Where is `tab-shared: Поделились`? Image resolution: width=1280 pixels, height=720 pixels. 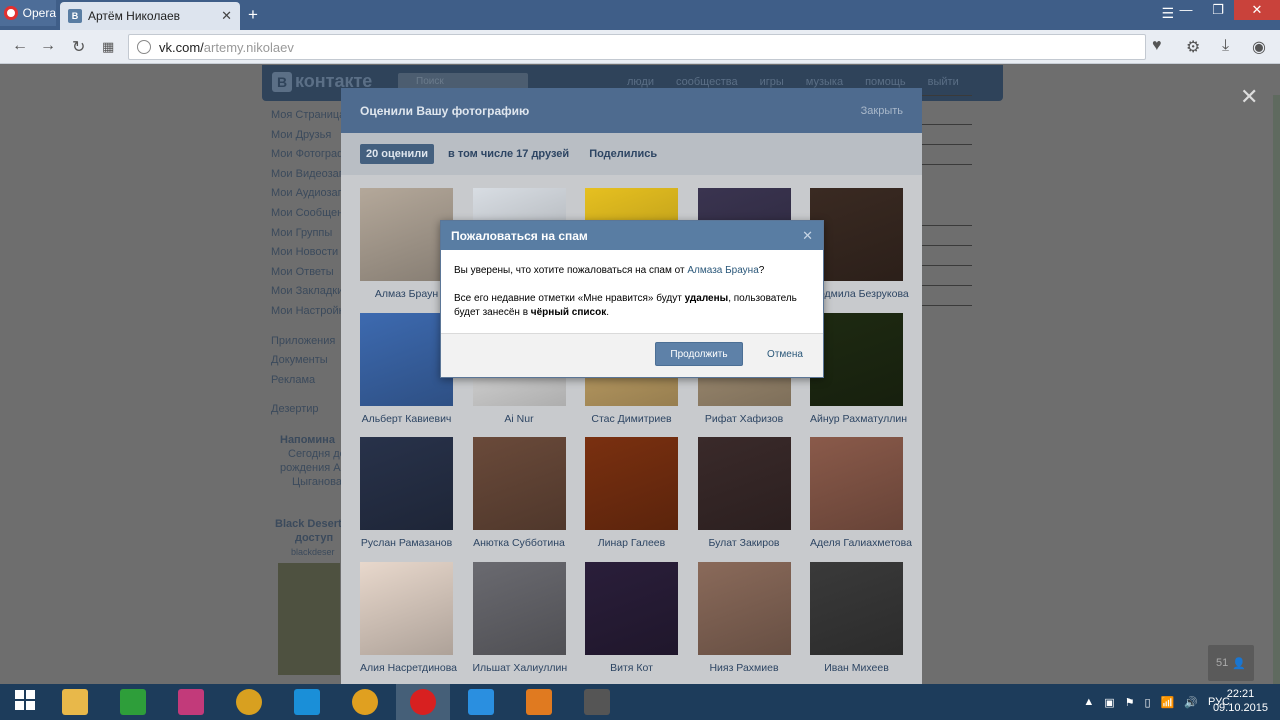 tab-shared: Поделились is located at coordinates (623, 154).